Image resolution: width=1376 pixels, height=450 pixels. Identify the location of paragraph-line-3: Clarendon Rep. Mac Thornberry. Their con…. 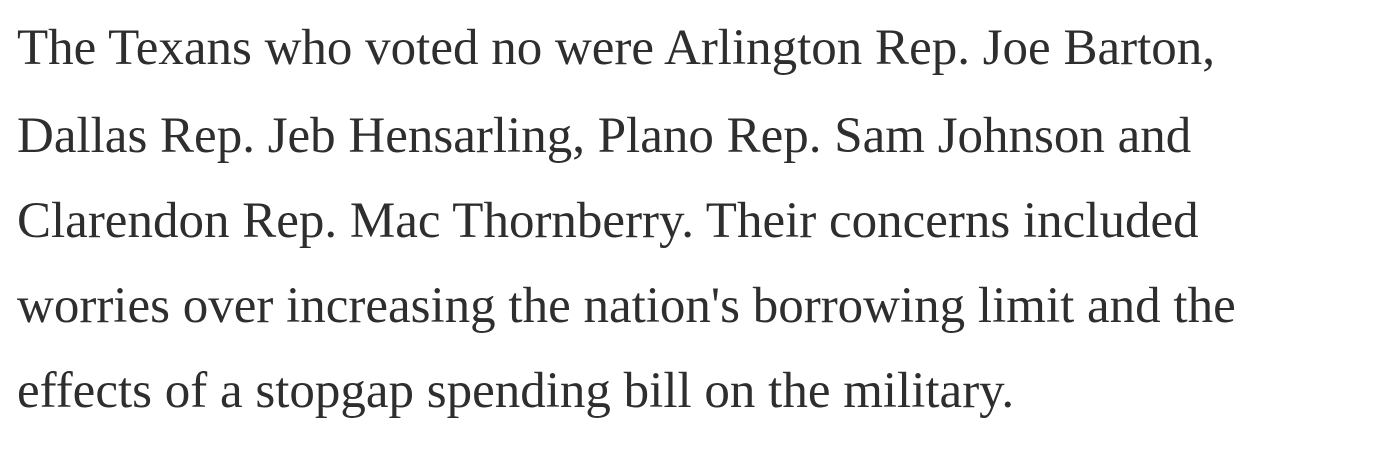
(608, 221).